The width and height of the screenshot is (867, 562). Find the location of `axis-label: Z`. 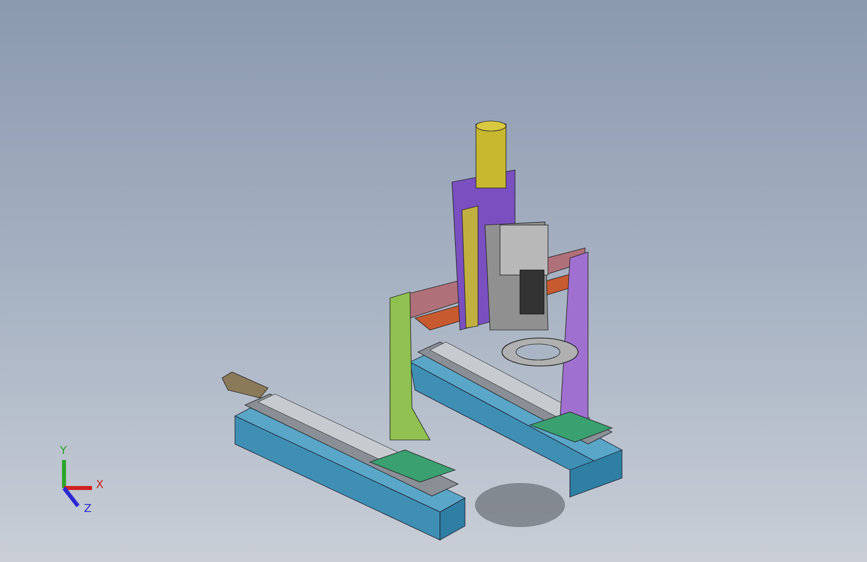

axis-label: Z is located at coordinates (88, 508).